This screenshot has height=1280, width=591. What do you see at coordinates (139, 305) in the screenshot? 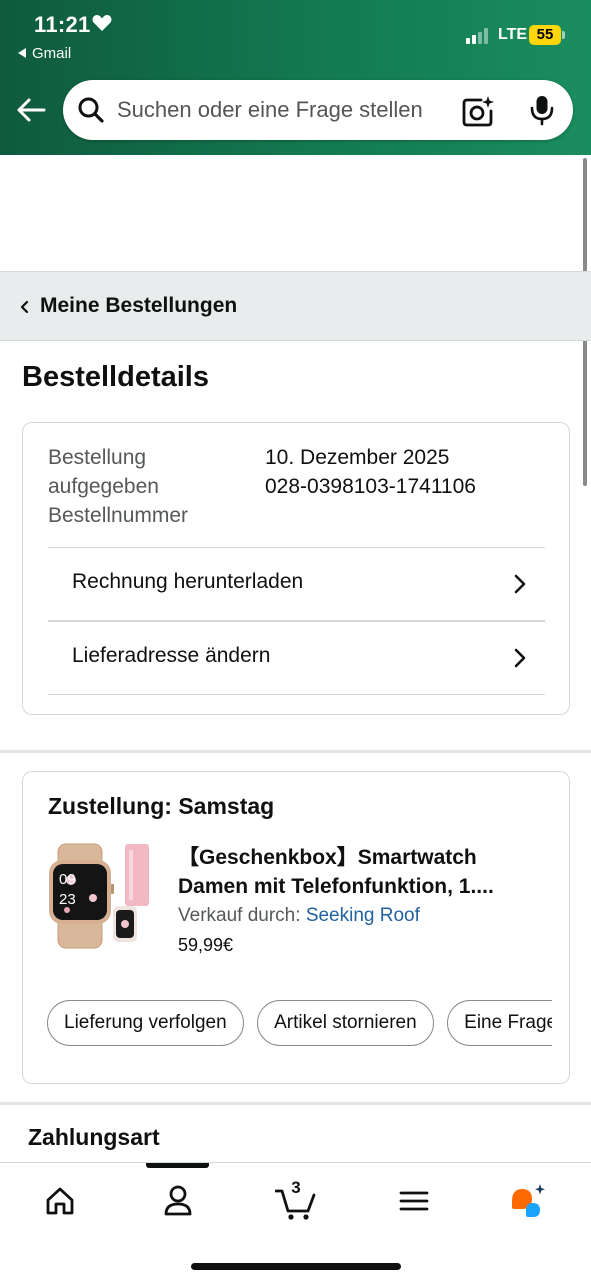
I see `breadcrumb-label: Meine Bestellungen` at bounding box center [139, 305].